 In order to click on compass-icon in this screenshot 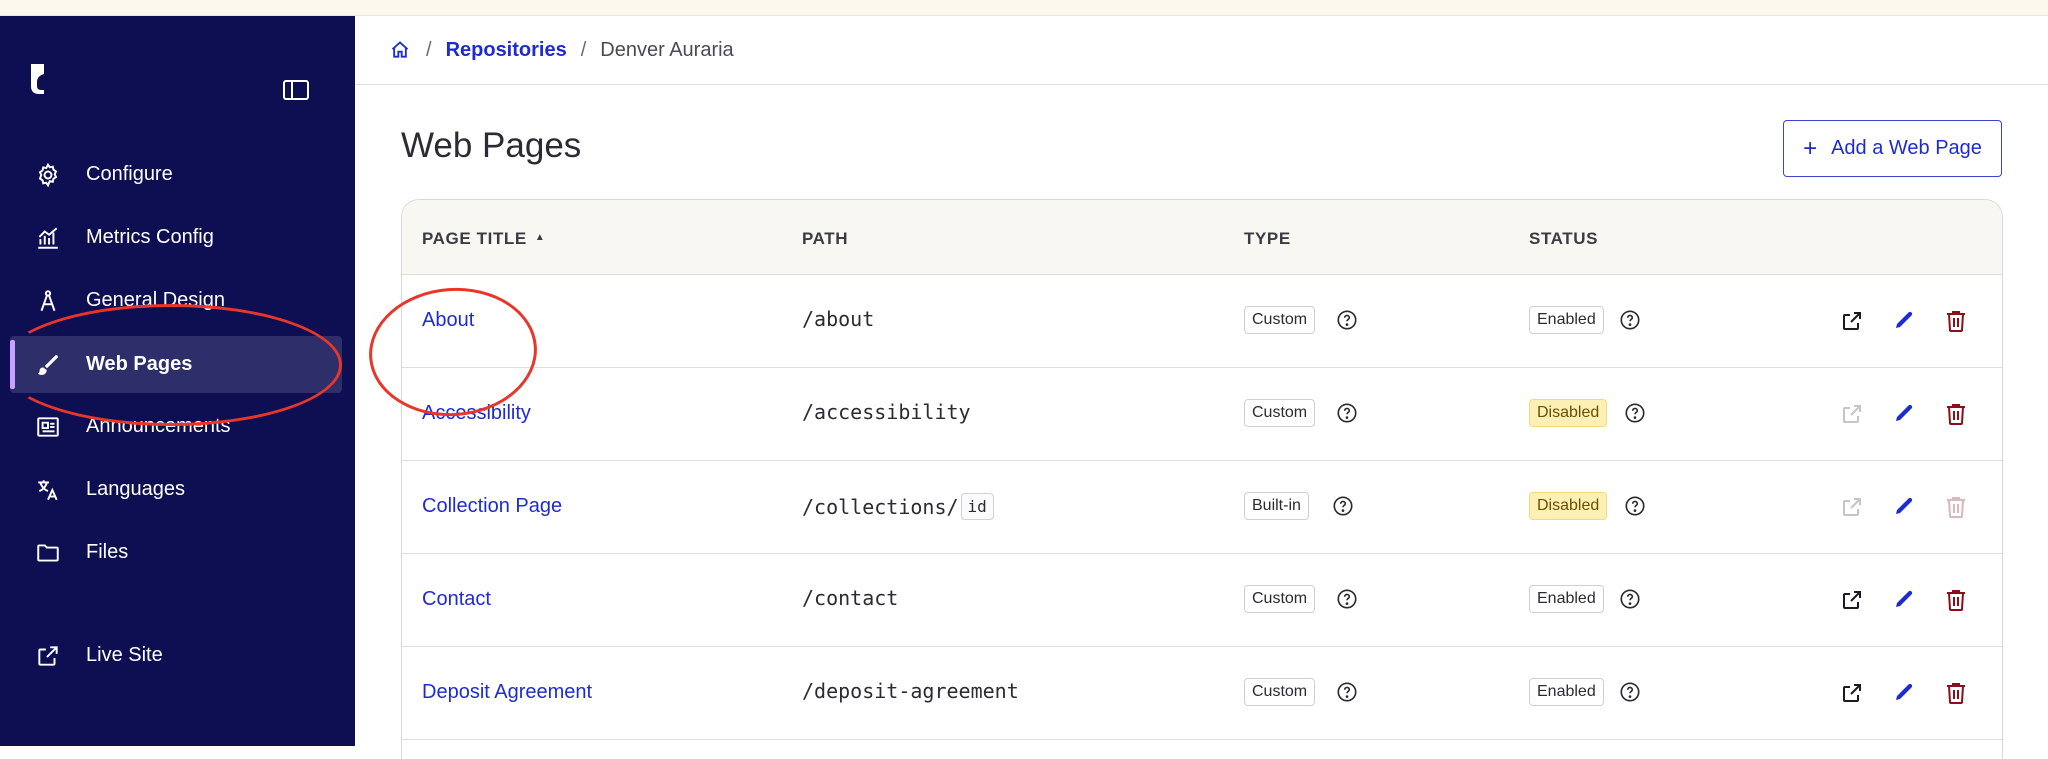, I will do `click(48, 301)`.